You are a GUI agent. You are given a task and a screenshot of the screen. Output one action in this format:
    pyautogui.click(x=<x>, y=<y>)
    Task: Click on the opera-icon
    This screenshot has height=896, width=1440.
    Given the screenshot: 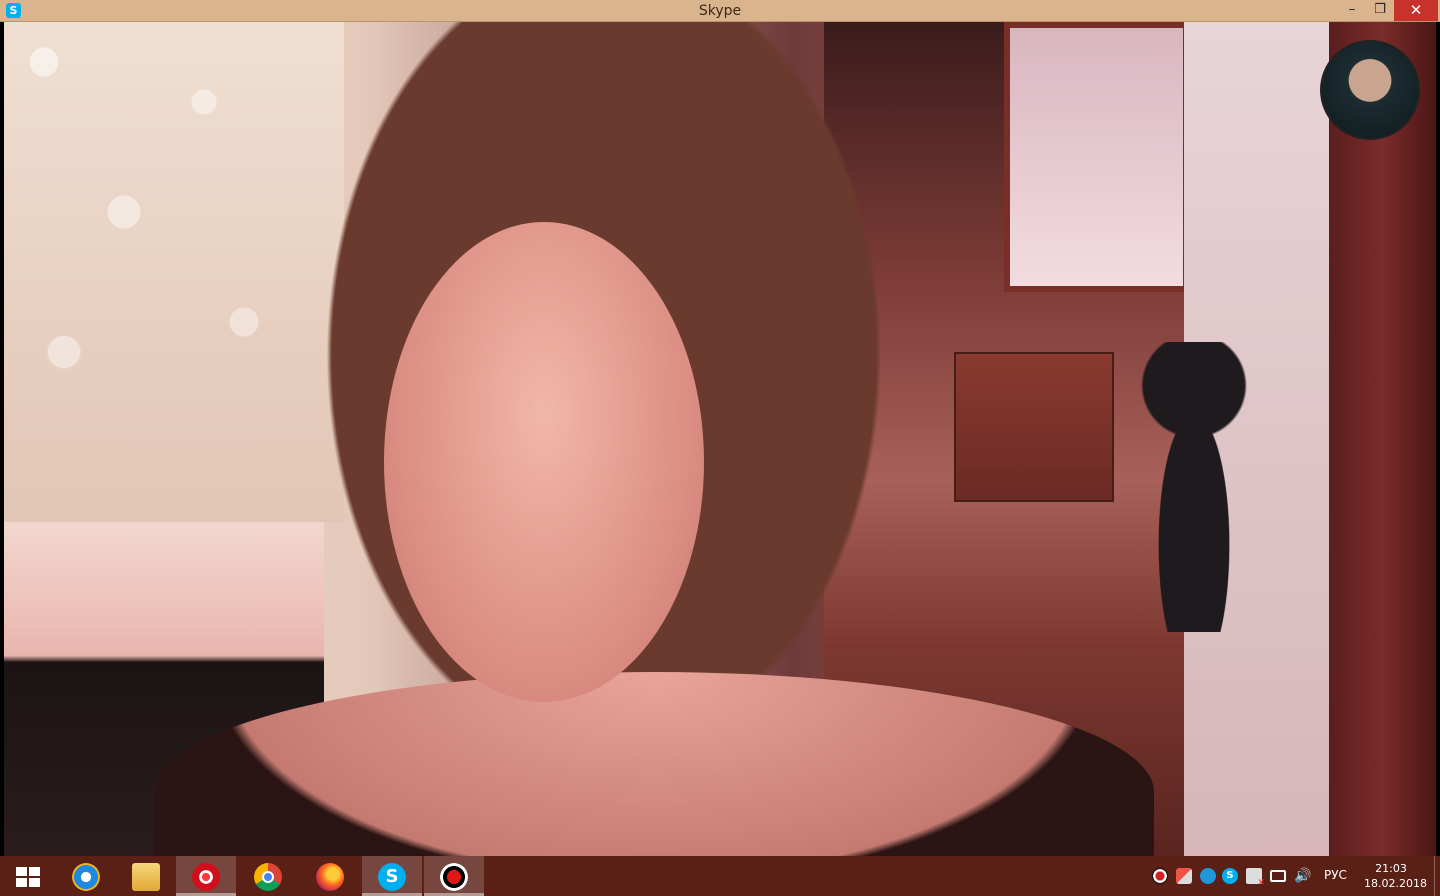 What is the action you would take?
    pyautogui.click(x=206, y=877)
    